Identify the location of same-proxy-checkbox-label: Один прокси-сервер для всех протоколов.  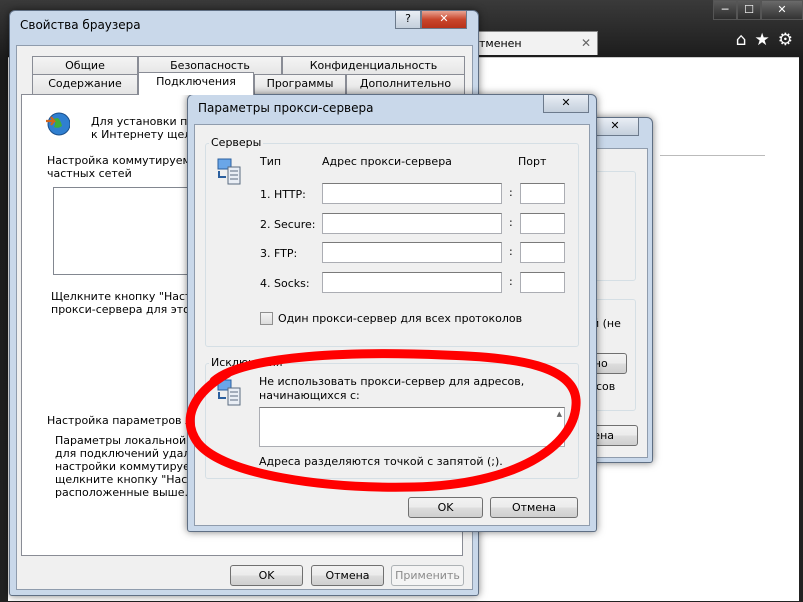
(400, 318).